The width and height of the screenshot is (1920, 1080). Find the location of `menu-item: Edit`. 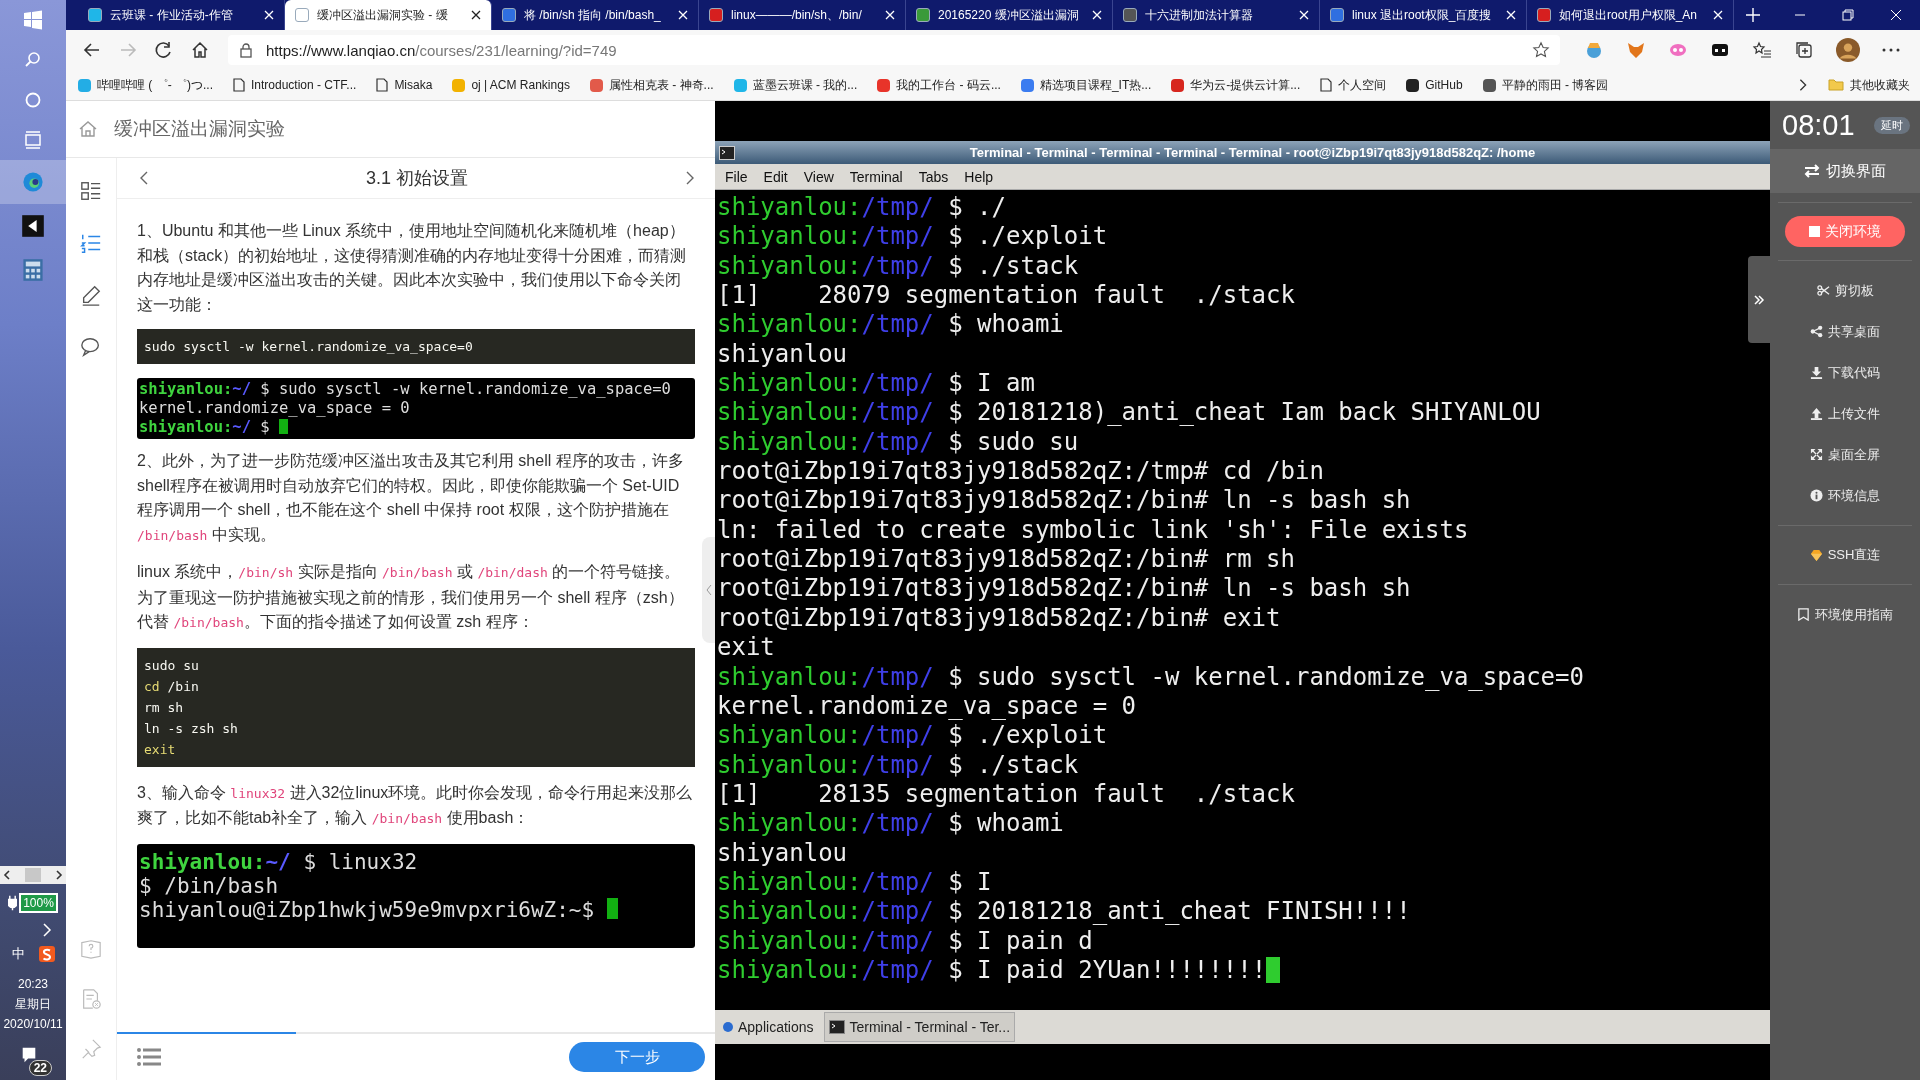

menu-item: Edit is located at coordinates (775, 176).